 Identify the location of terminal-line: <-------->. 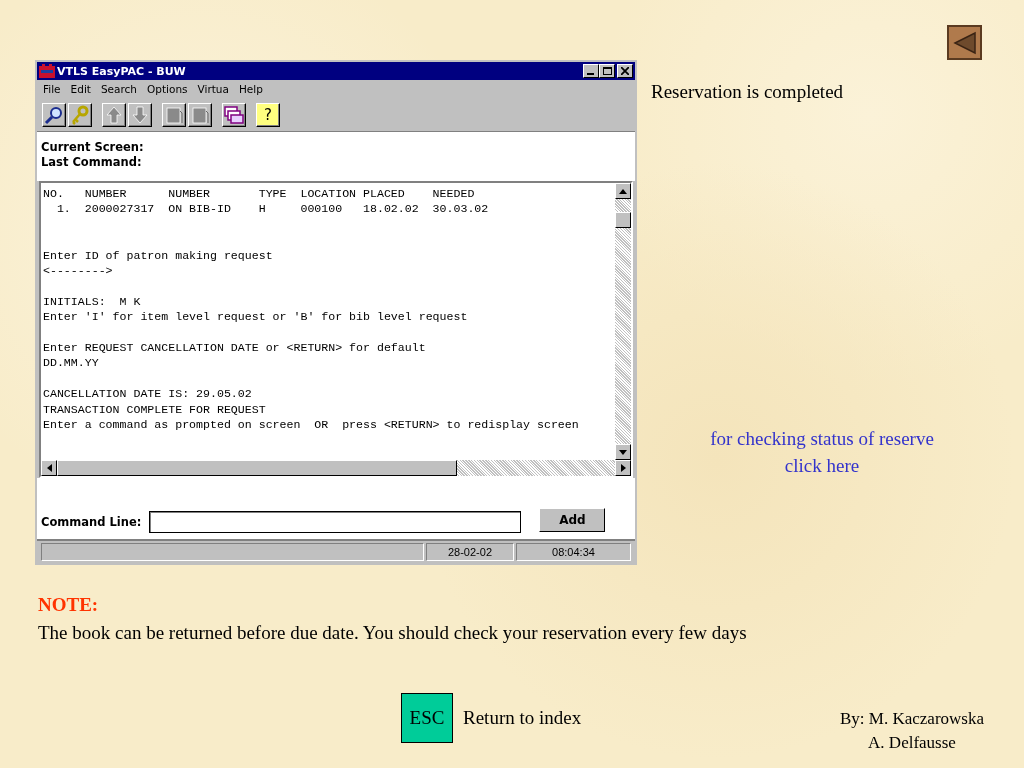
(78, 271).